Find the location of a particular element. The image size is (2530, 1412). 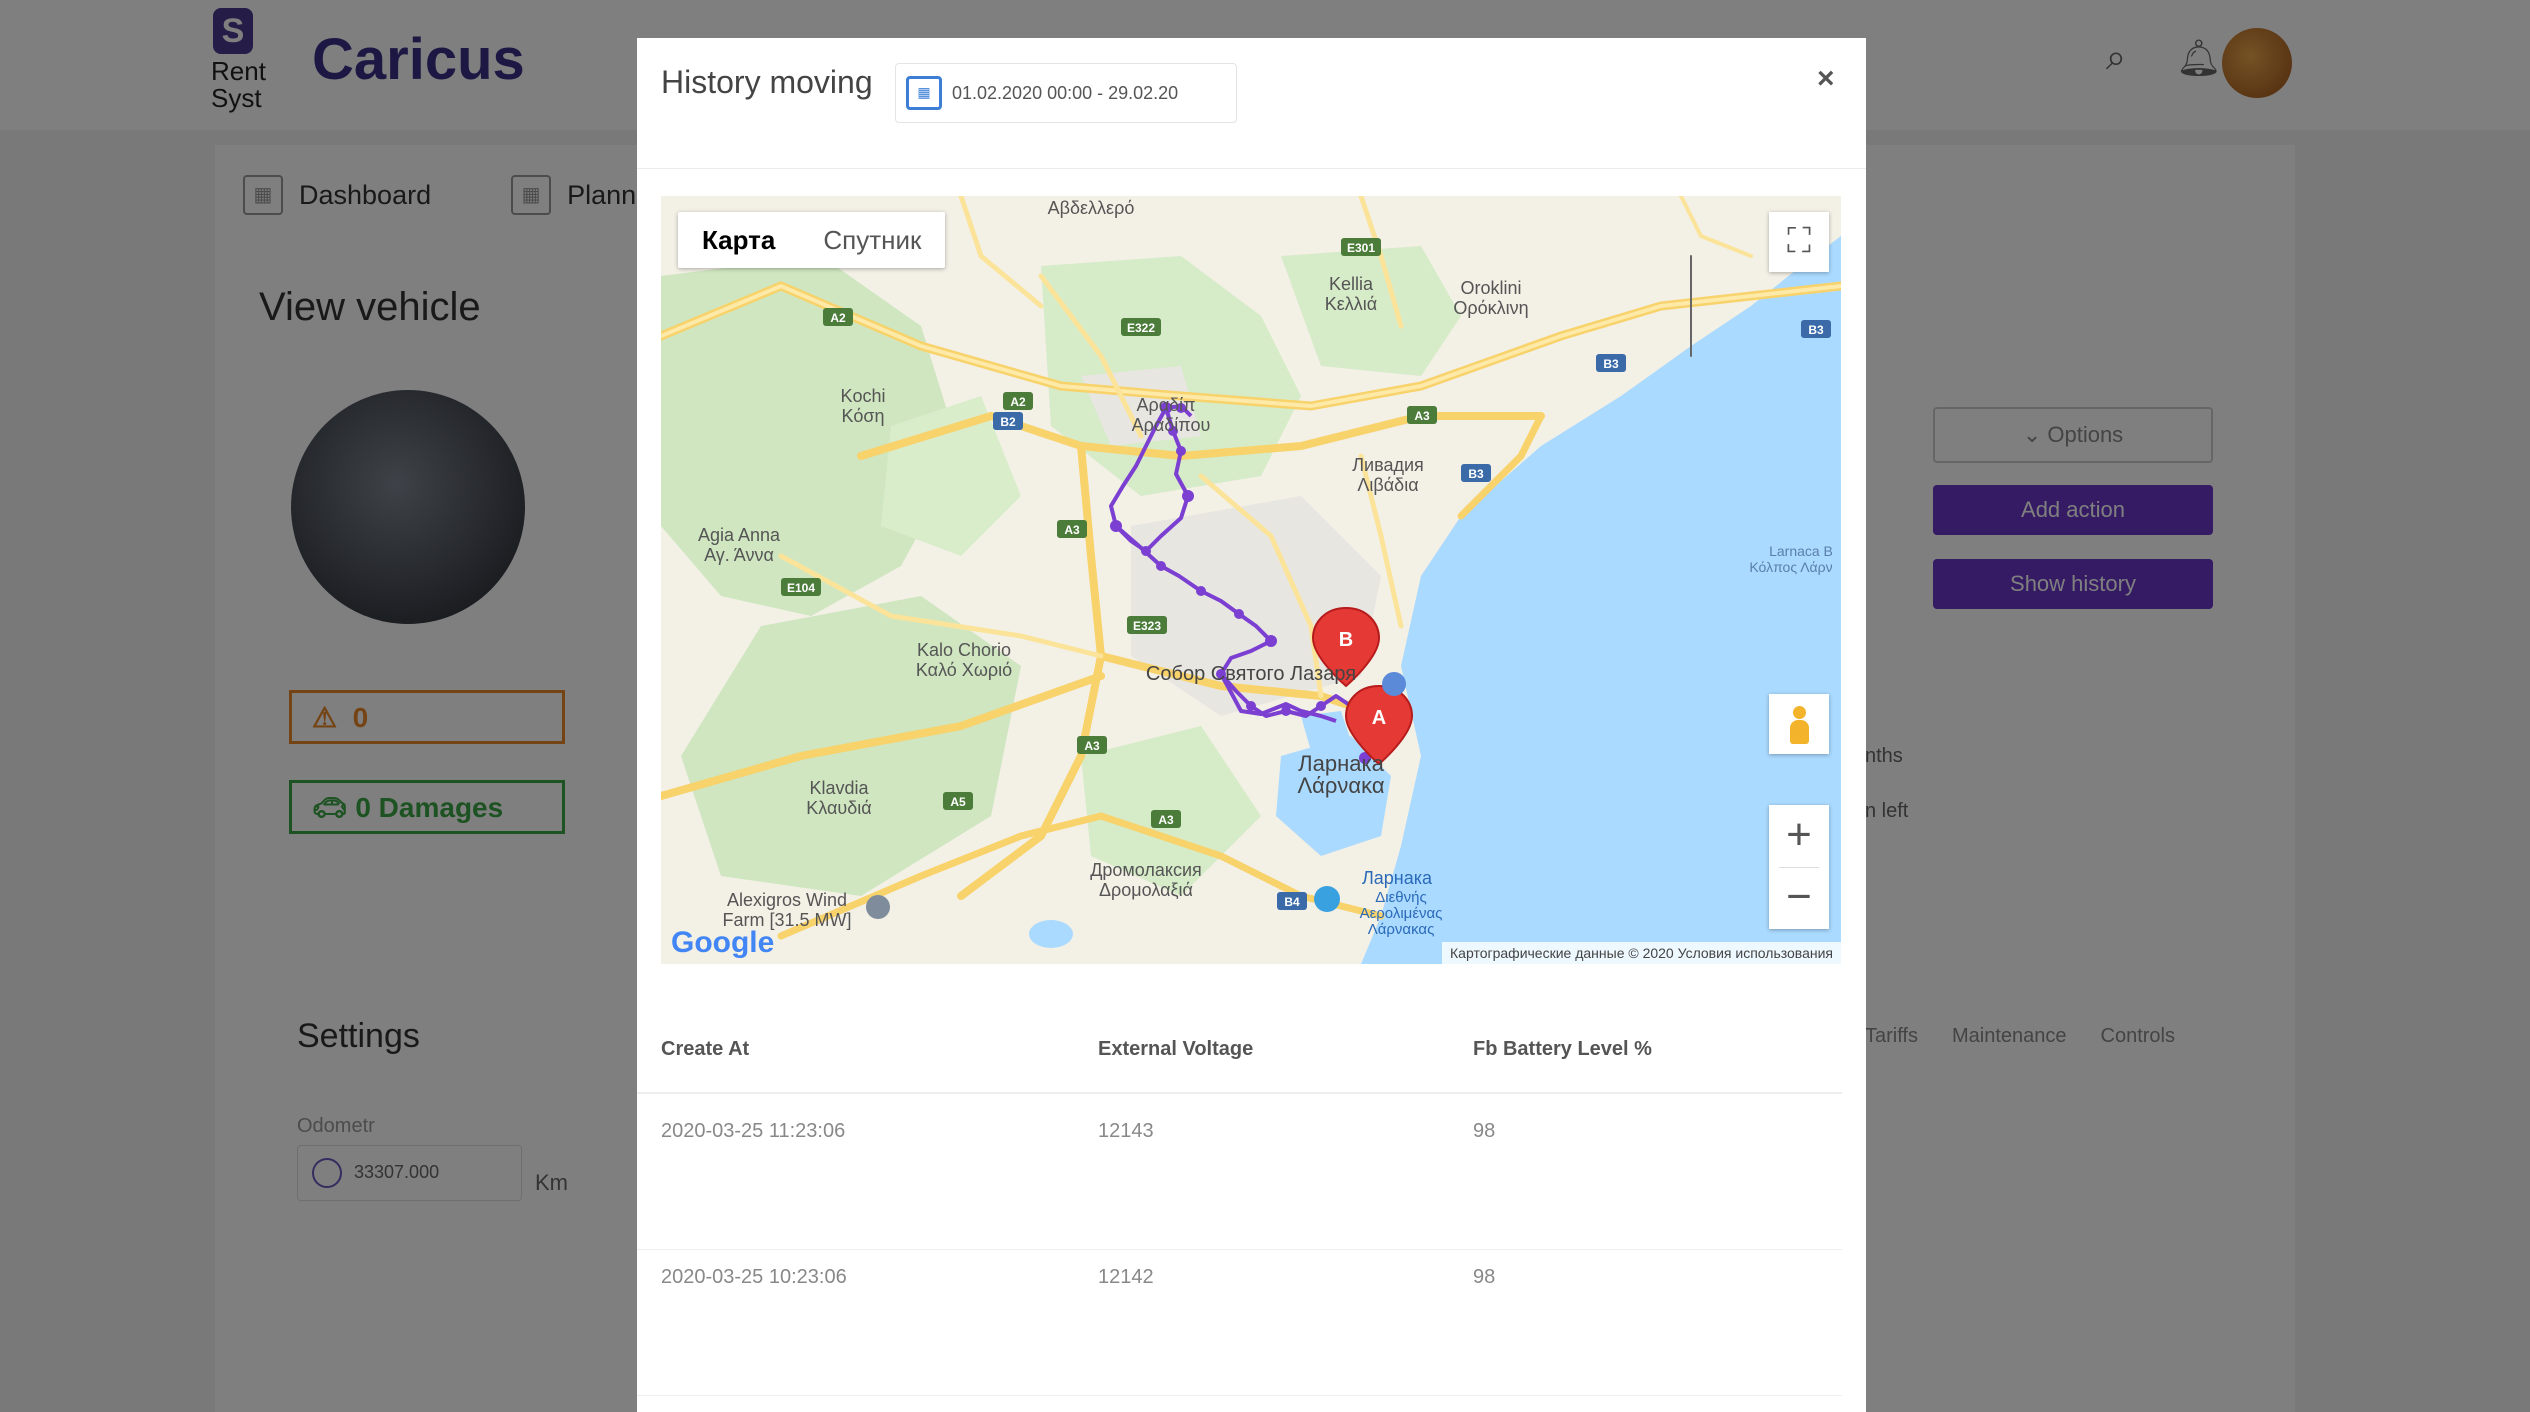

cell-external-voltage: 12143 is located at coordinates (1126, 1131).